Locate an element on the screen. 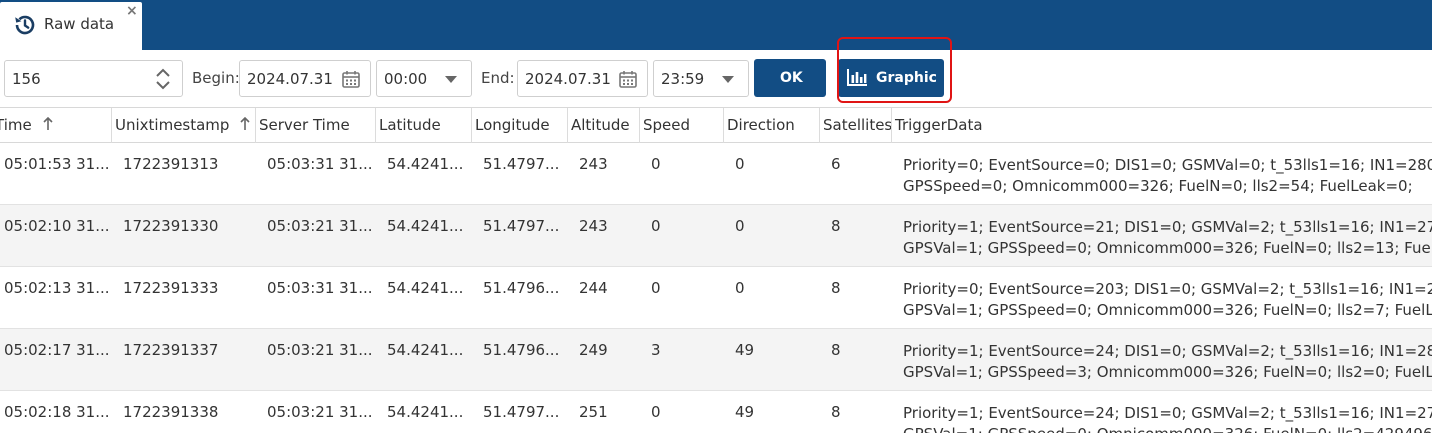 Image resolution: width=1432 pixels, height=433 pixels. cell-satellites: 6 is located at coordinates (836, 164).